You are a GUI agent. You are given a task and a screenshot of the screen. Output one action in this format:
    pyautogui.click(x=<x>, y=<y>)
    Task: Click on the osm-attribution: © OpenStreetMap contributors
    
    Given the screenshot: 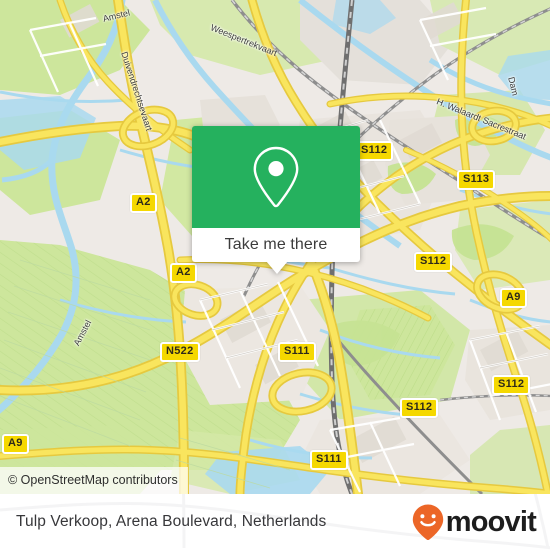 What is the action you would take?
    pyautogui.click(x=94, y=480)
    